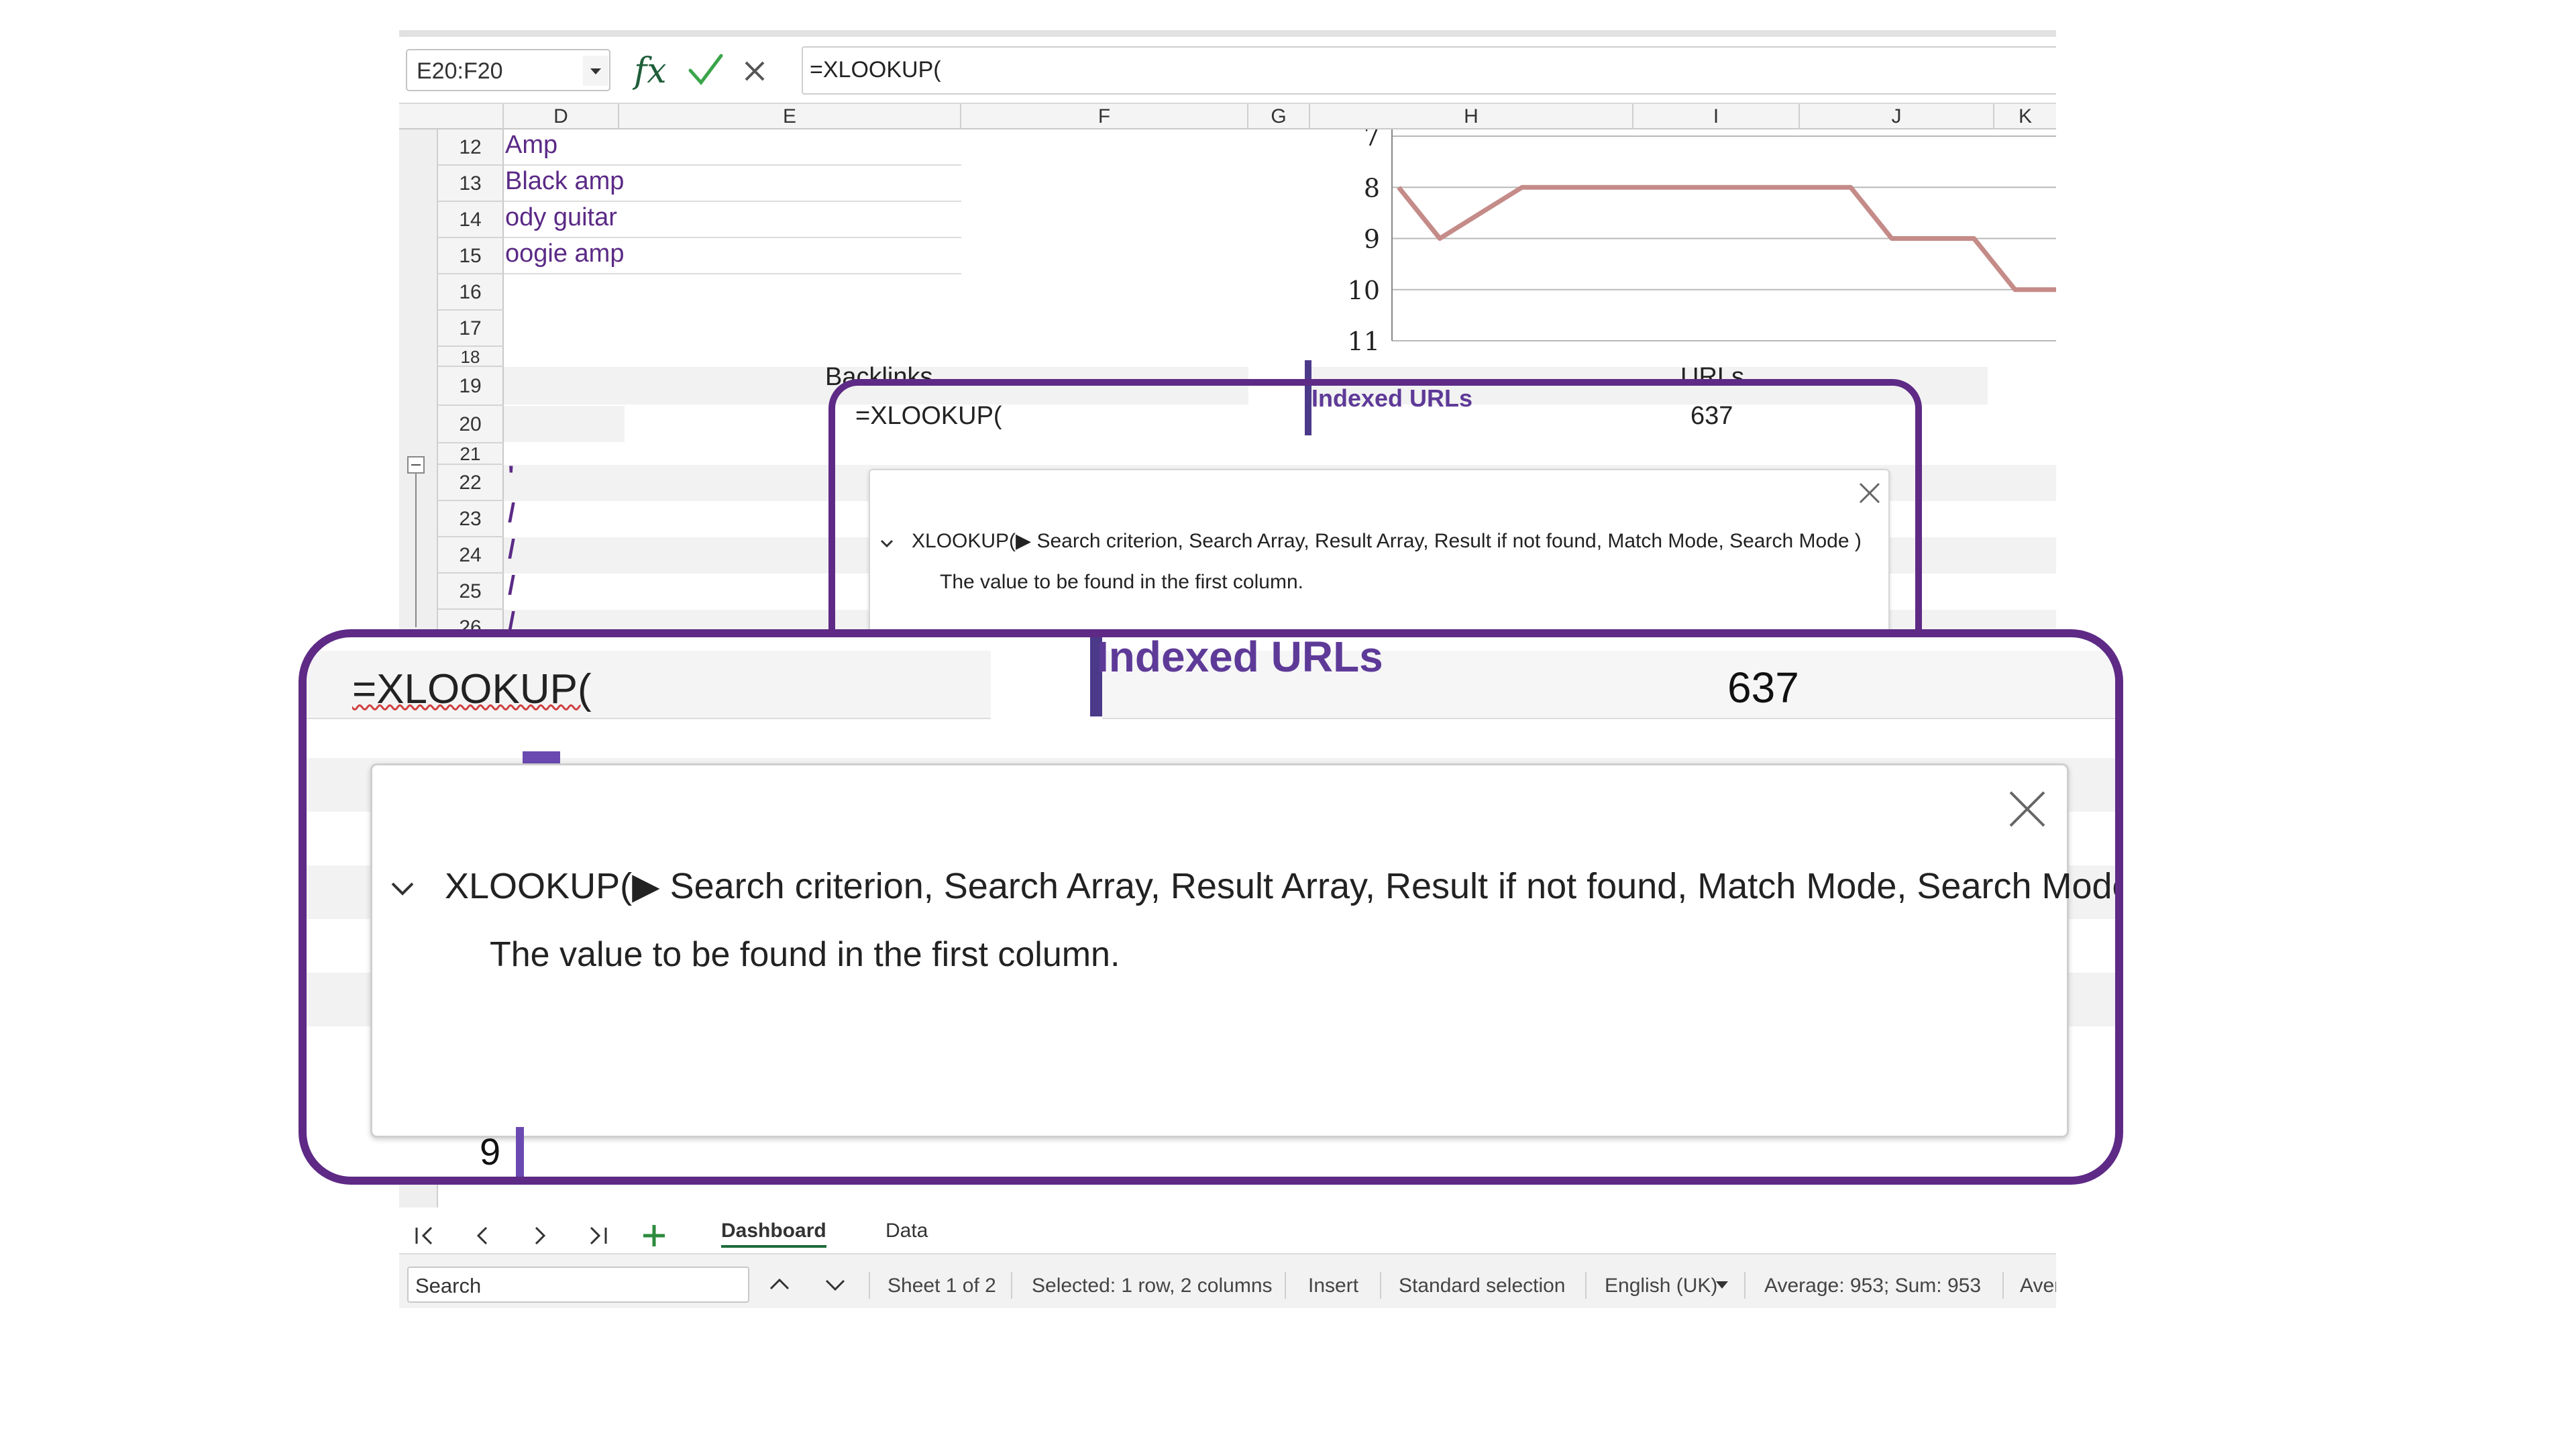 This screenshot has width=2576, height=1449. I want to click on cell-d13: Black amp, so click(564, 181).